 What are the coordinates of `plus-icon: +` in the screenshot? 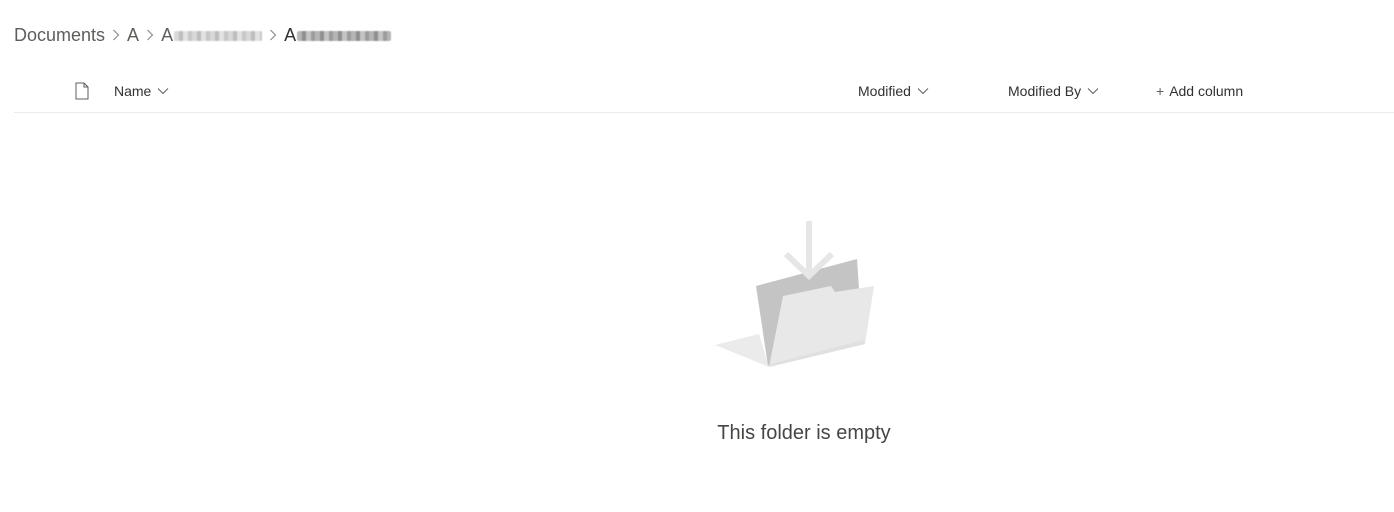 It's located at (1160, 91).